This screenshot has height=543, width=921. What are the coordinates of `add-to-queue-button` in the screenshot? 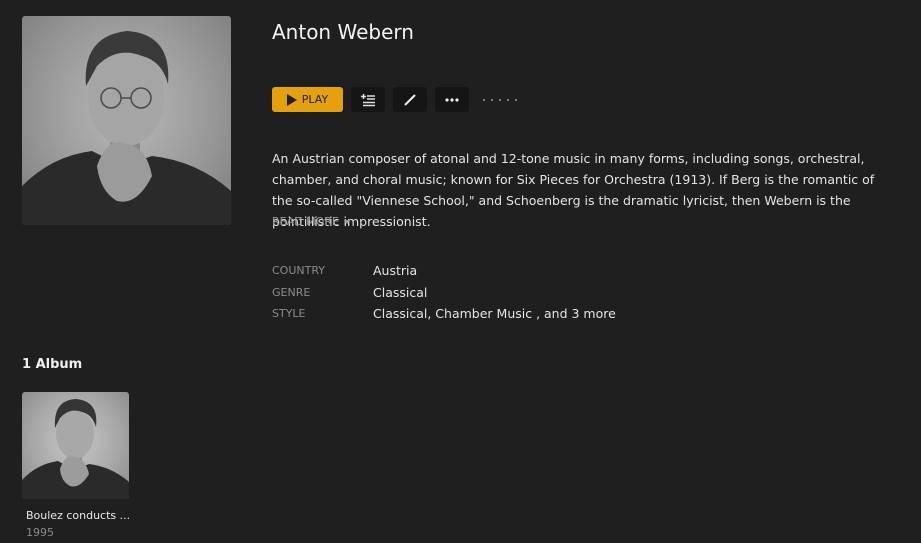 It's located at (368, 99).